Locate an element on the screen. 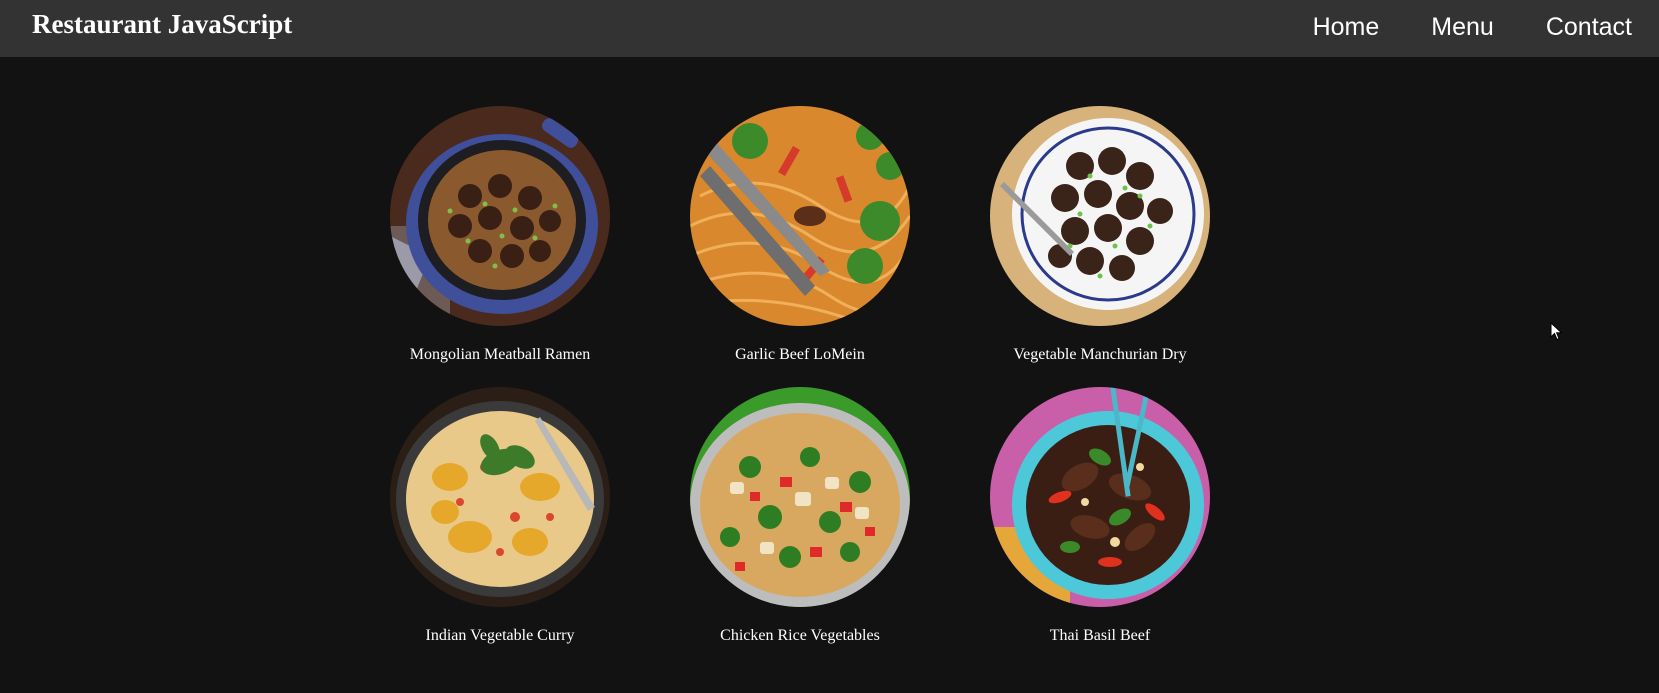 Image resolution: width=1659 pixels, height=693 pixels. dish-photo-indian-vegetable-curry is located at coordinates (500, 497).